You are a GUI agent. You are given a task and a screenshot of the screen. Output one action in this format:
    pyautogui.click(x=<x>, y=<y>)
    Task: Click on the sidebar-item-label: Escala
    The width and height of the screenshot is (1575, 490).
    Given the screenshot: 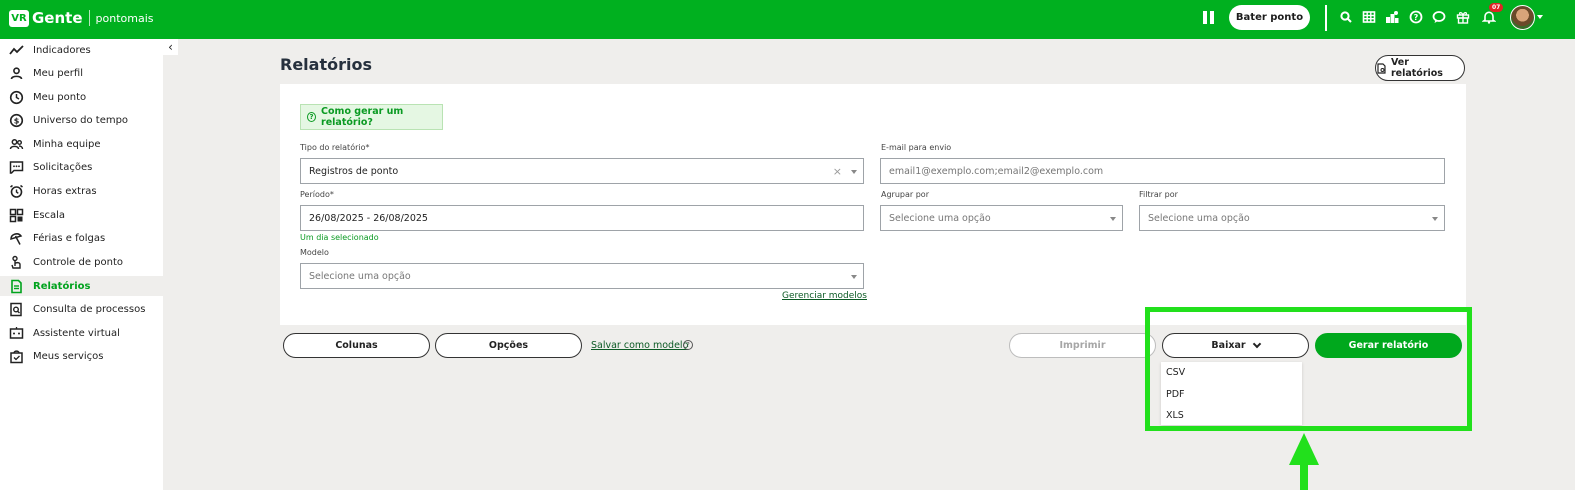 What is the action you would take?
    pyautogui.click(x=49, y=215)
    